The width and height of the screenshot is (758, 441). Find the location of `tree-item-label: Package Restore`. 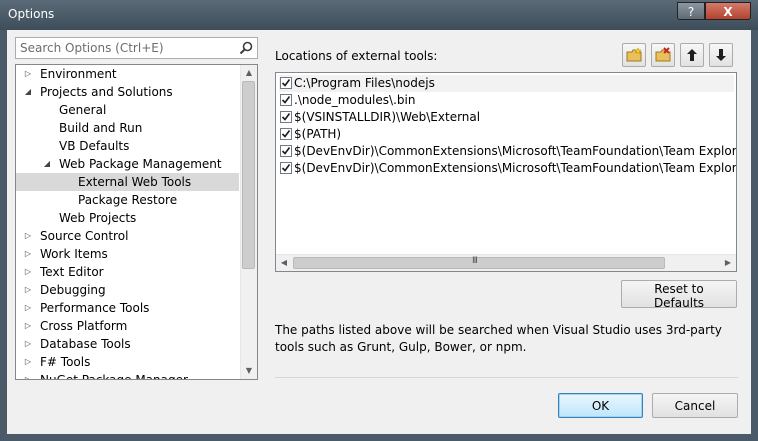

tree-item-label: Package Restore is located at coordinates (128, 200).